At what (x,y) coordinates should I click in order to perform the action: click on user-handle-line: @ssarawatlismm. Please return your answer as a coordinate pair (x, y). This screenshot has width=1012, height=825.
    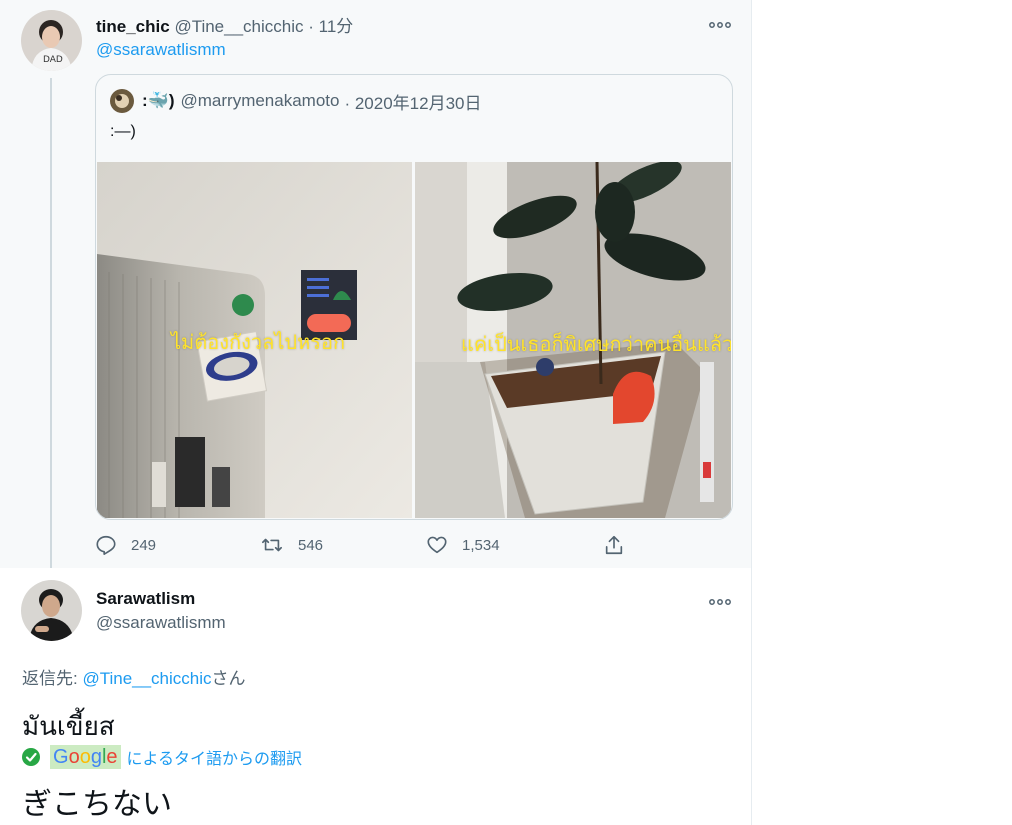
    Looking at the image, I should click on (161, 623).